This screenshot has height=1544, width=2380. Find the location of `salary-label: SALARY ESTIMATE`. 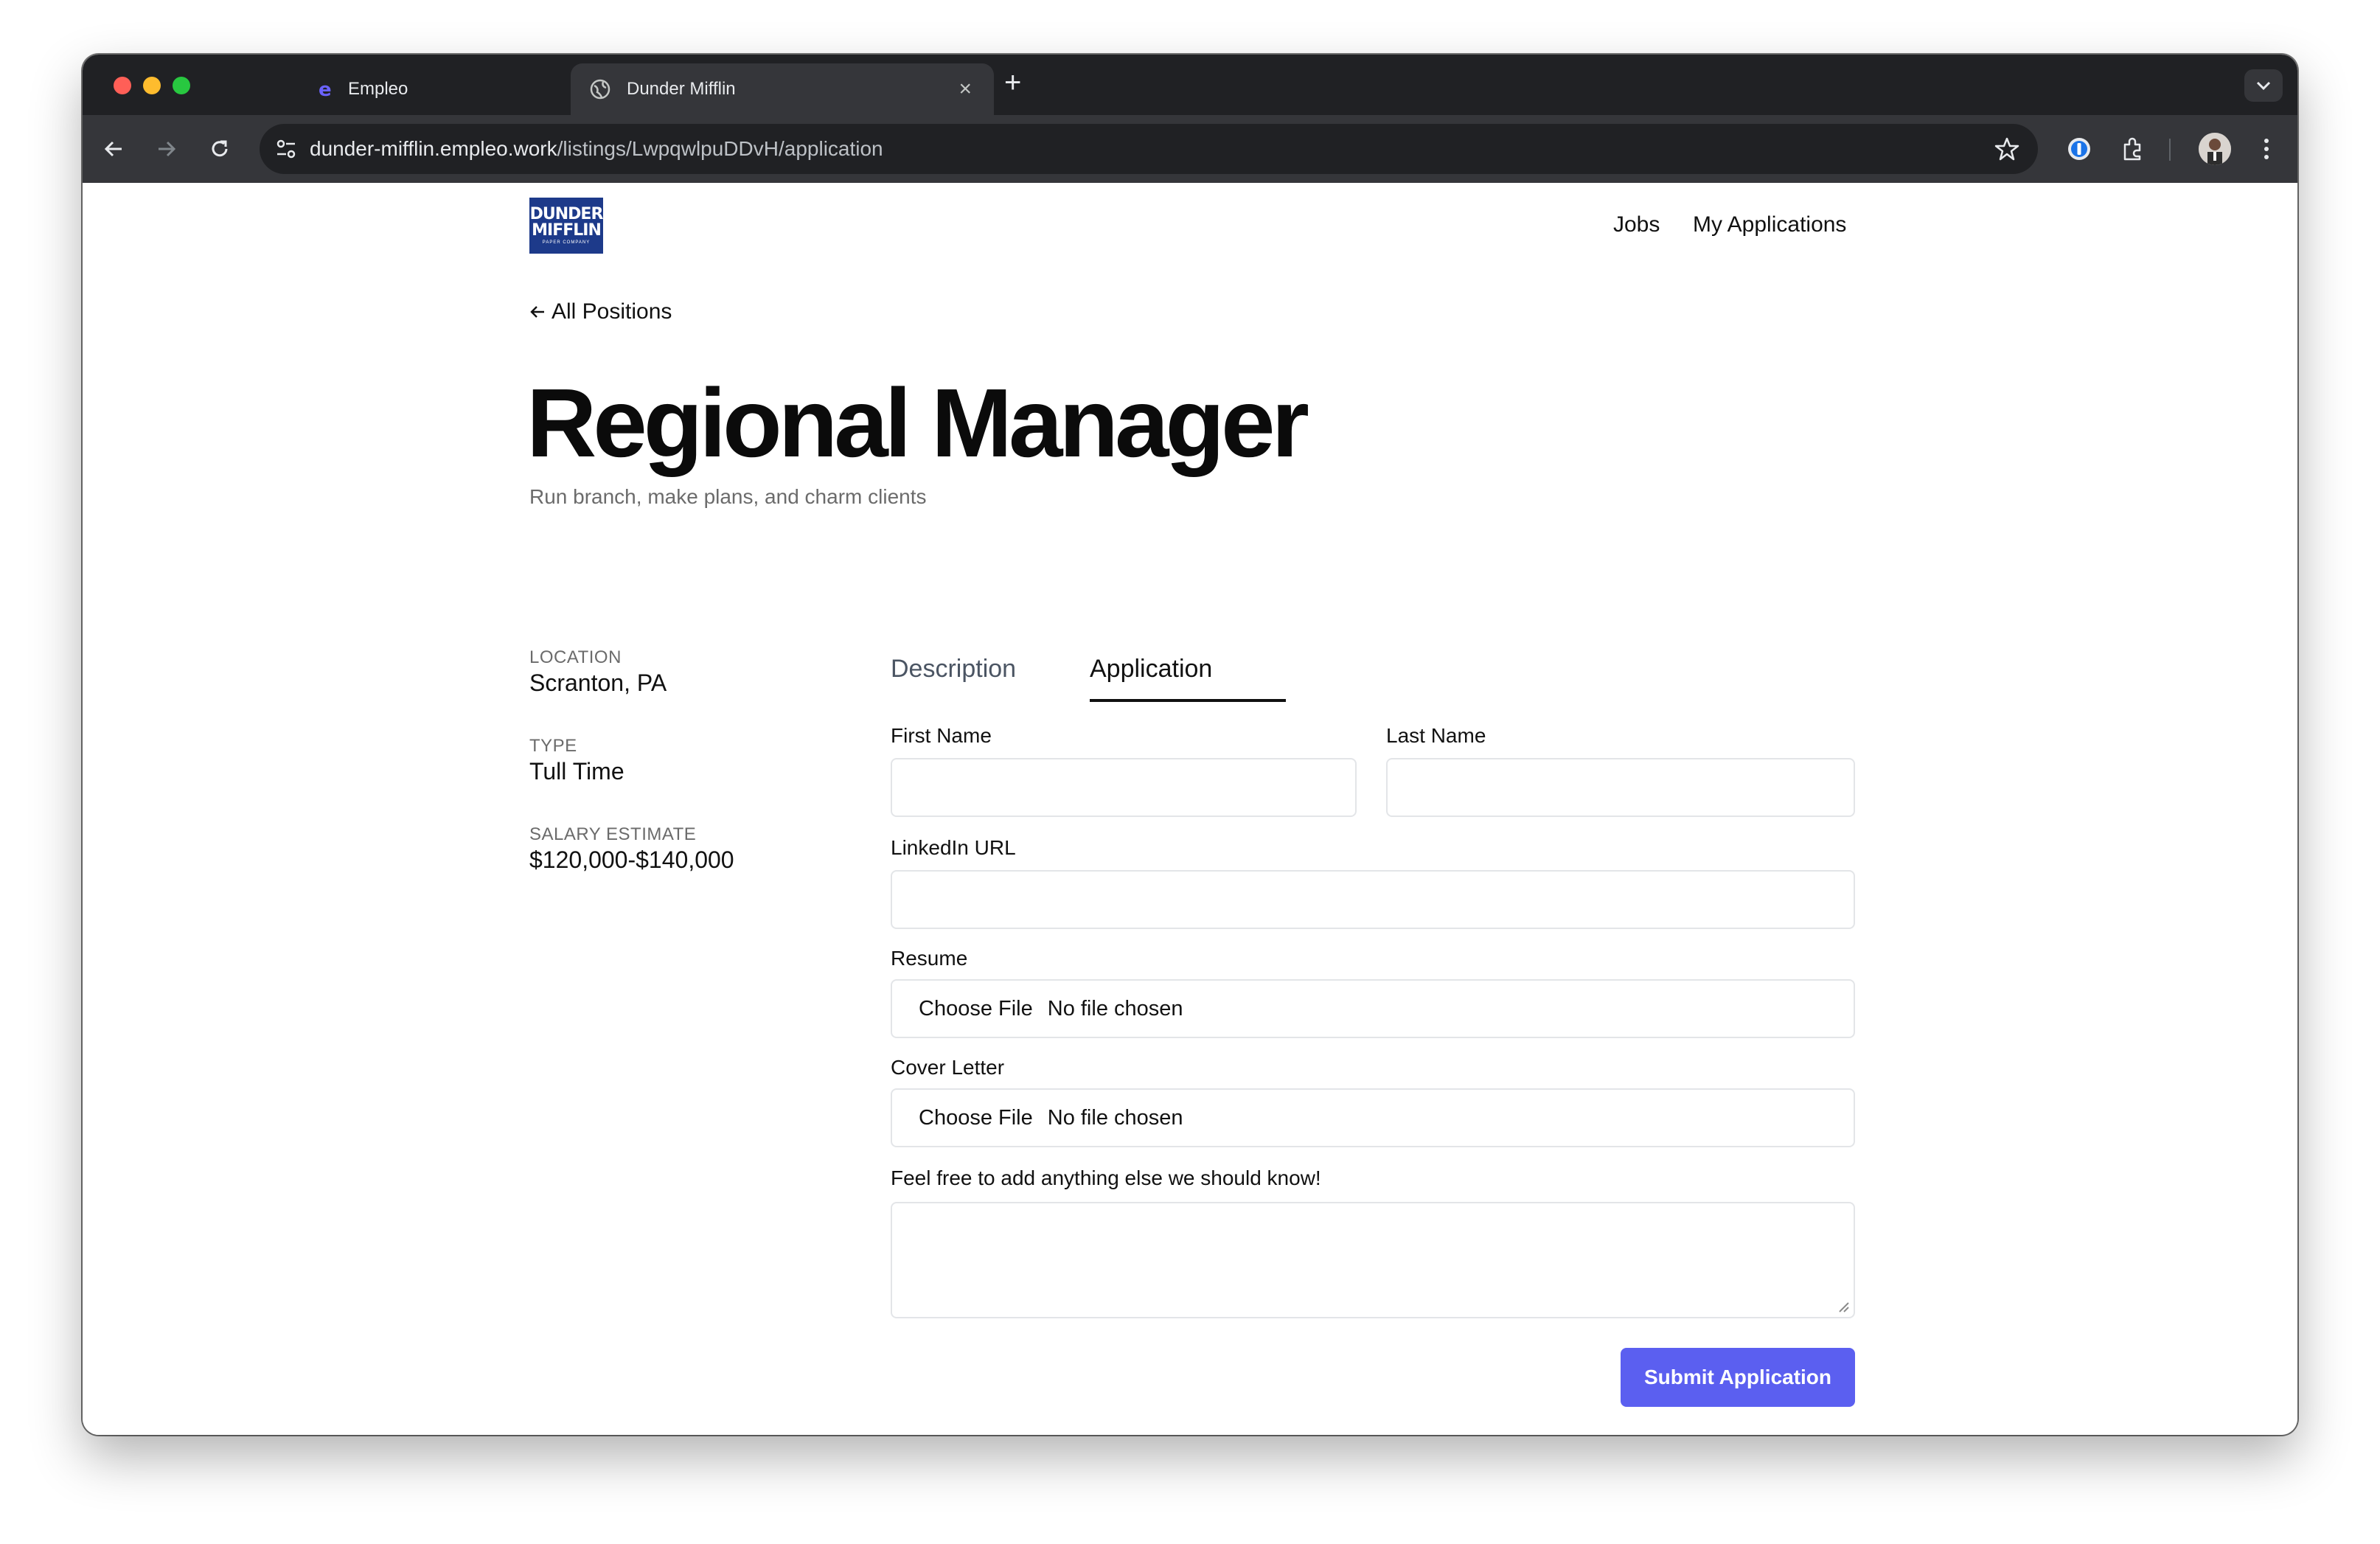

salary-label: SALARY ESTIMATE is located at coordinates (613, 834).